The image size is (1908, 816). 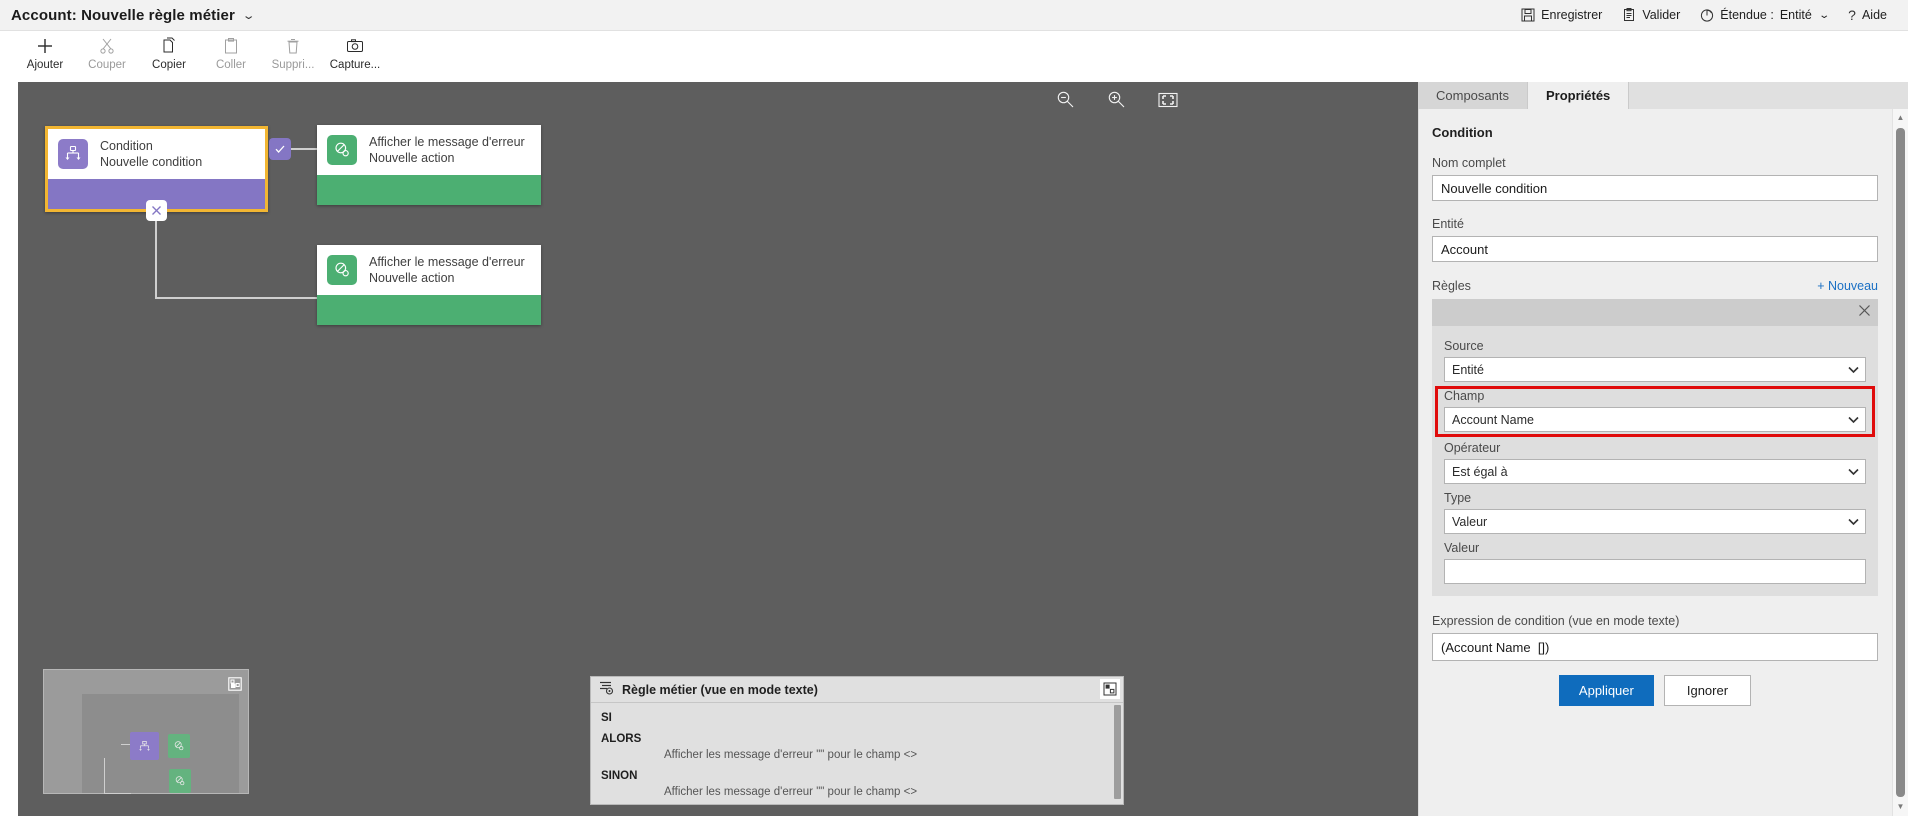 What do you see at coordinates (1707, 15) in the screenshot?
I see `scope-icon` at bounding box center [1707, 15].